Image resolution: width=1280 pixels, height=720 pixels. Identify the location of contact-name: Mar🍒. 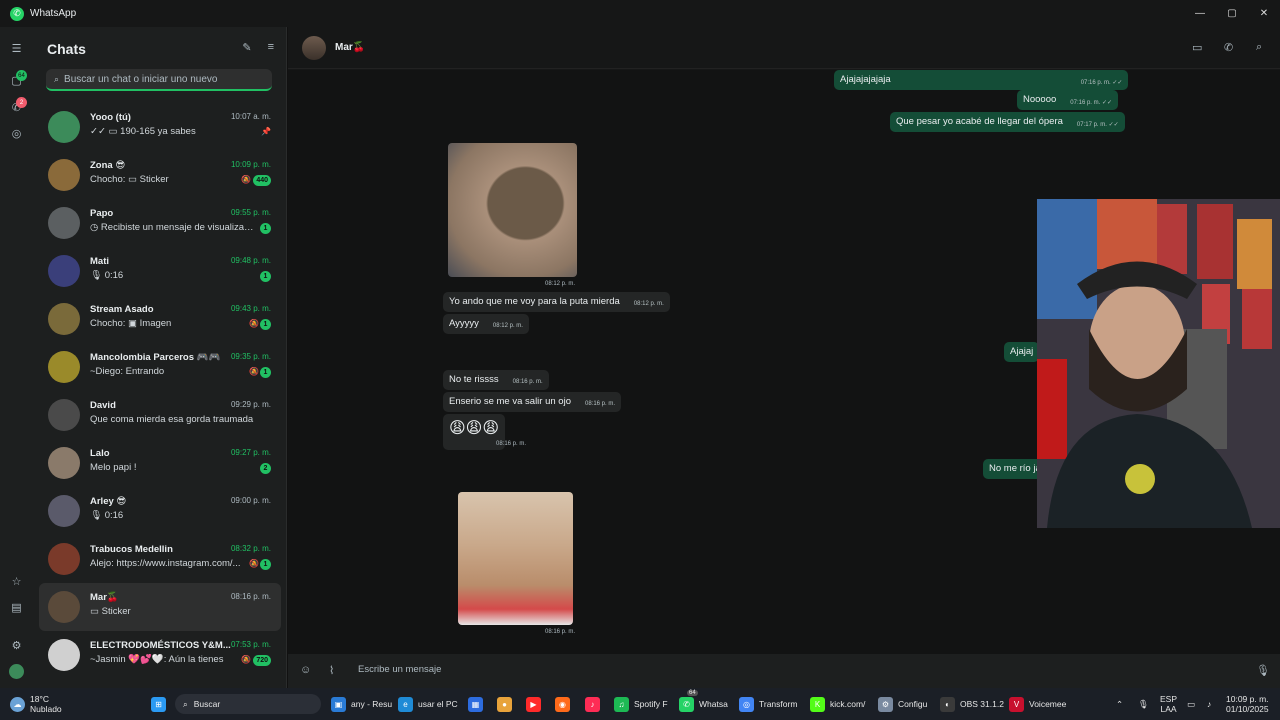
(350, 47).